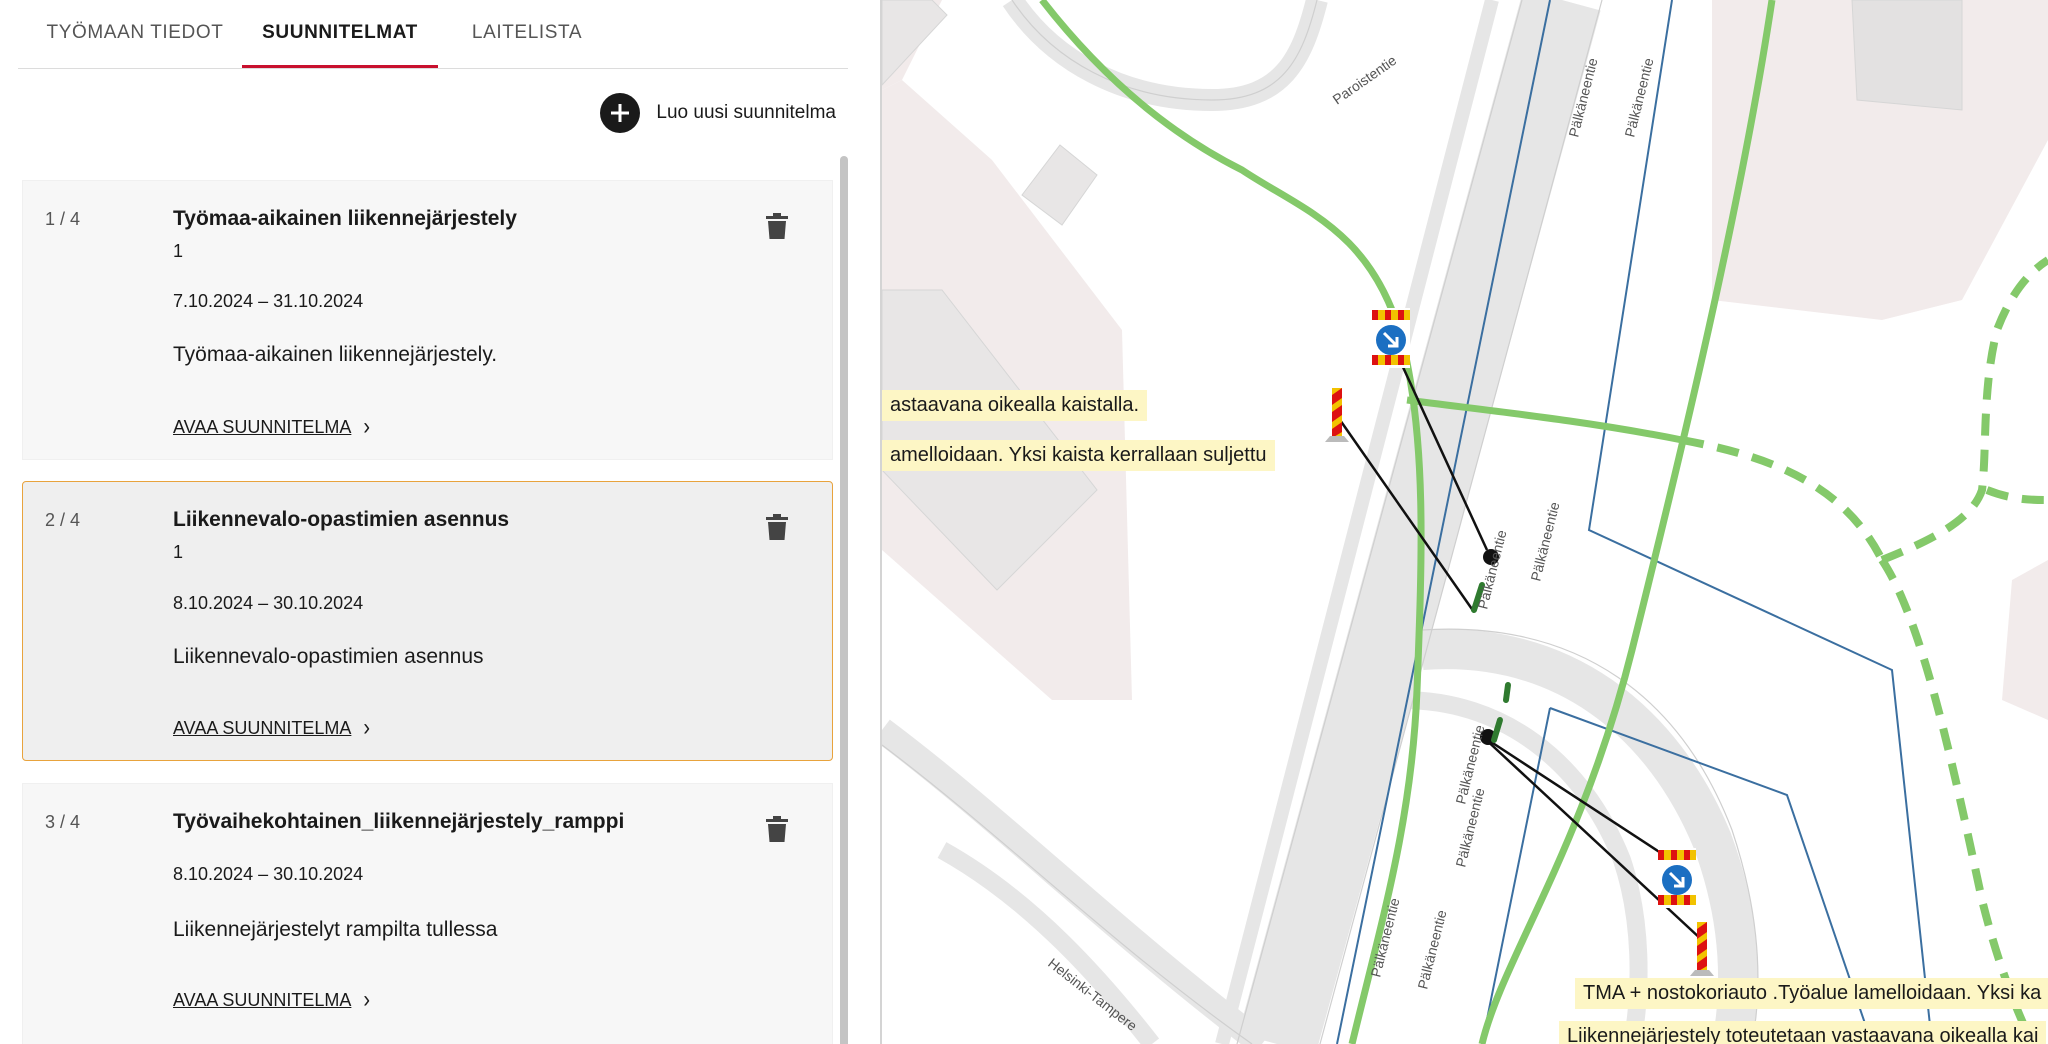  What do you see at coordinates (746, 112) in the screenshot?
I see `create-plan-label: Luo uusi suunnitelma` at bounding box center [746, 112].